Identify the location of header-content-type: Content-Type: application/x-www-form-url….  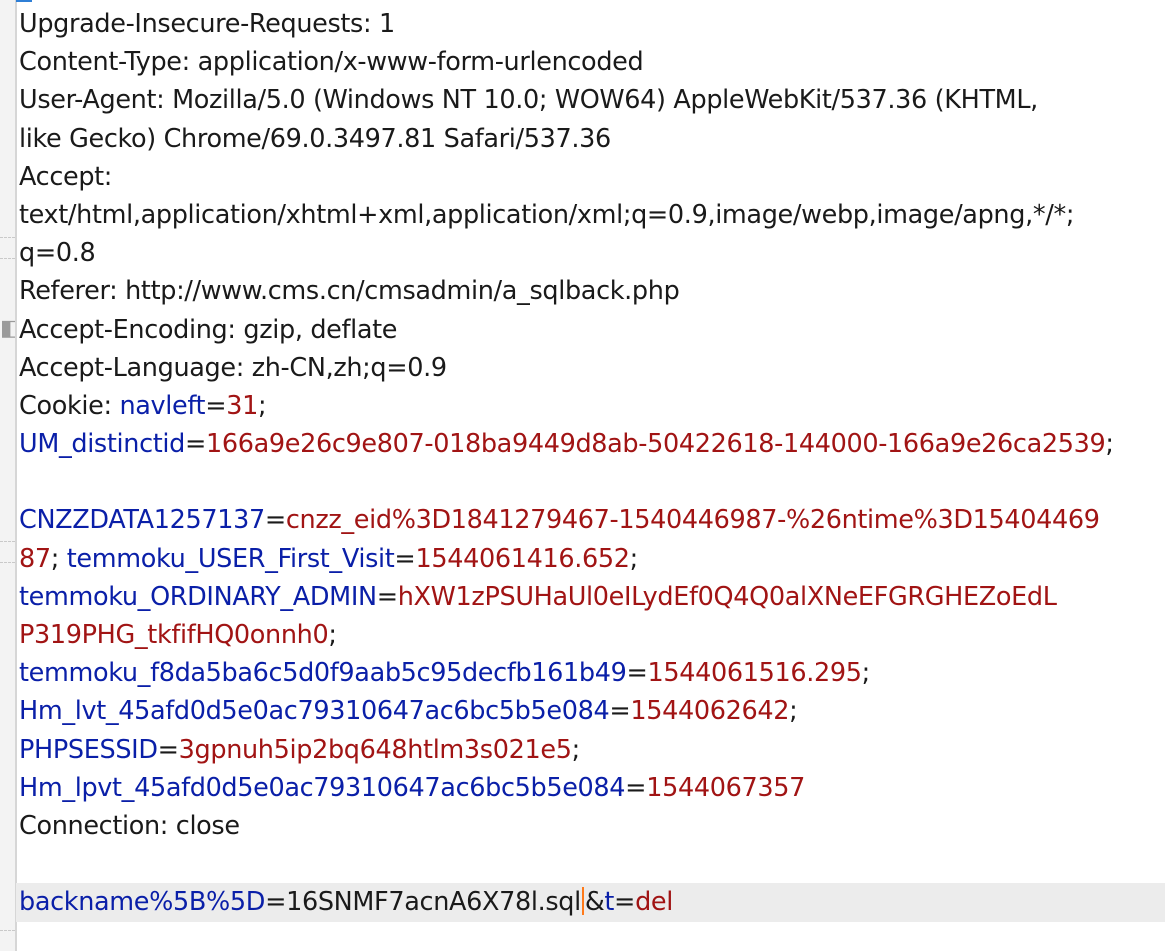
(331, 62).